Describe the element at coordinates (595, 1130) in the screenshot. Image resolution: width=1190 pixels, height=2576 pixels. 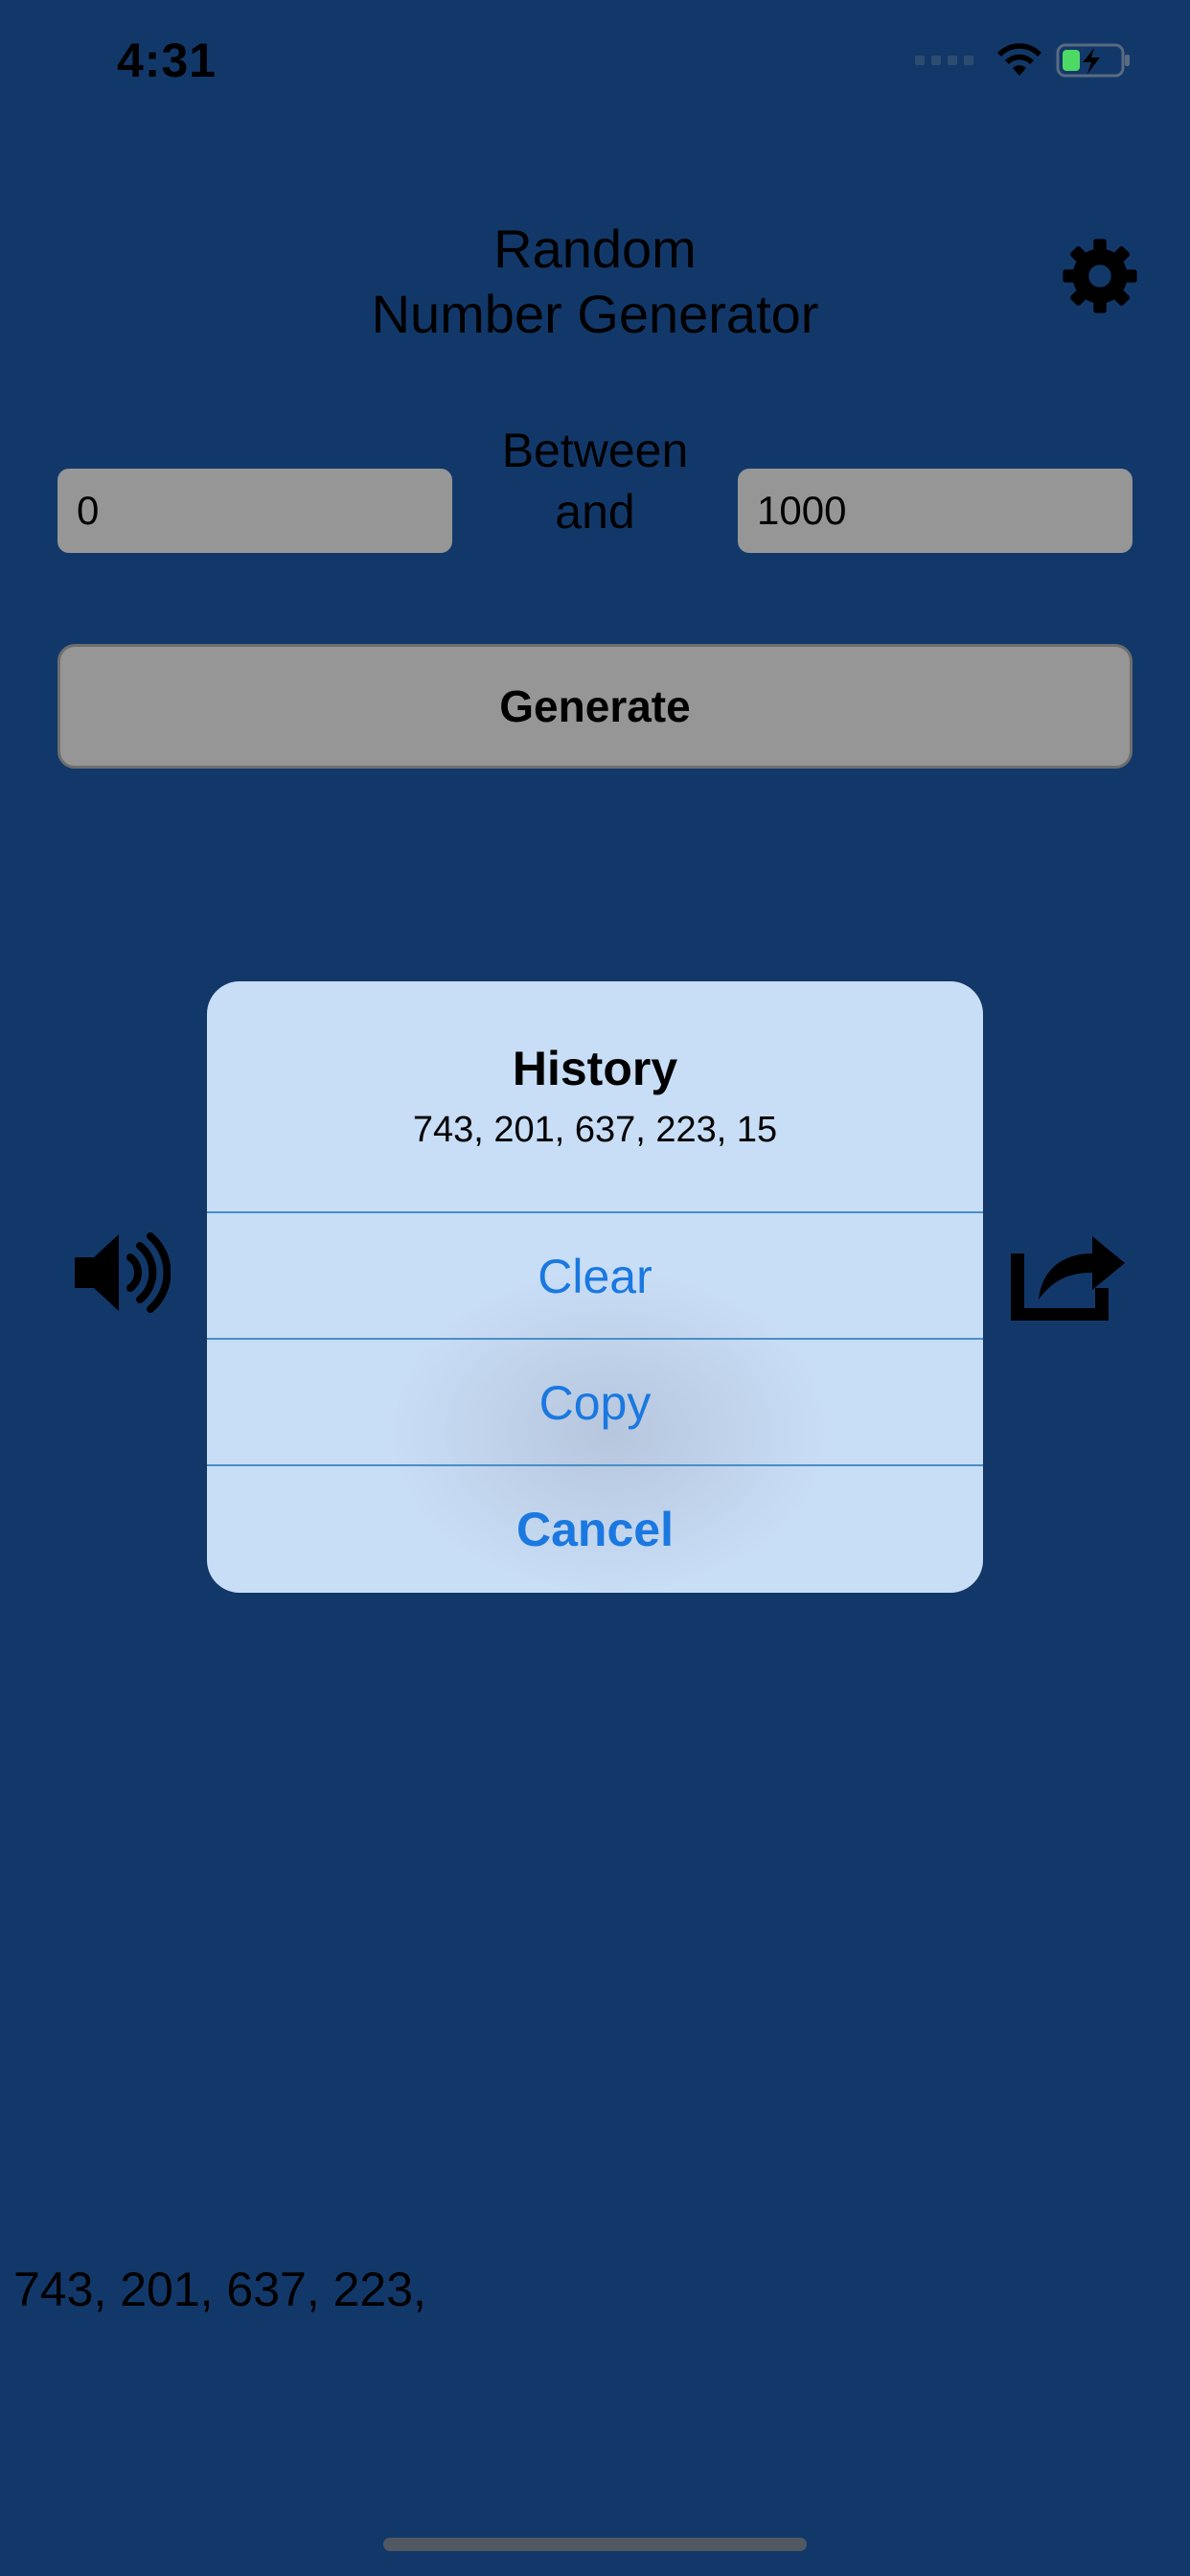
I see `alert-message: 743, 201, 637, 223, 15` at that location.